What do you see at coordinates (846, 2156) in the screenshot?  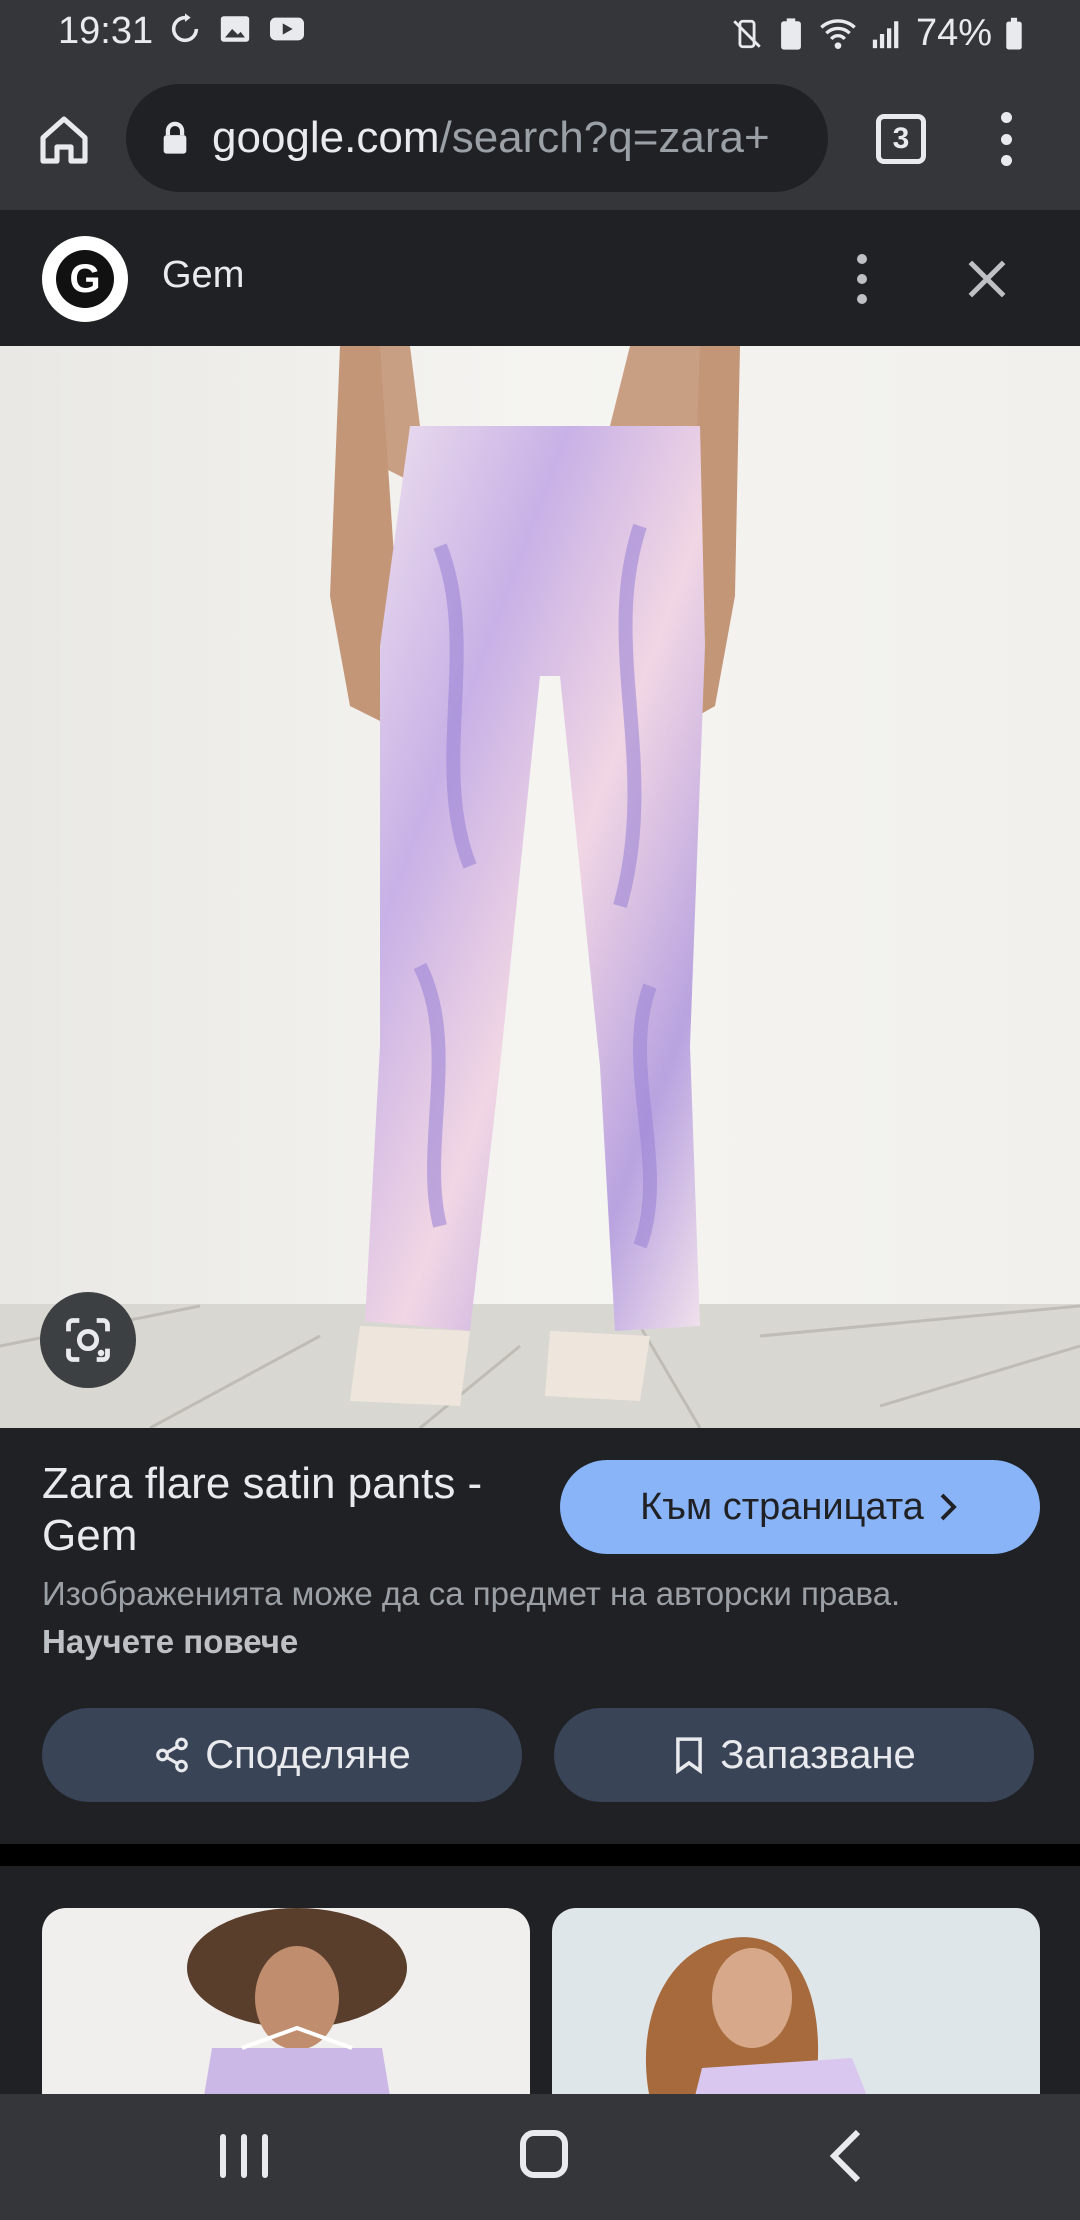 I see `back-icon` at bounding box center [846, 2156].